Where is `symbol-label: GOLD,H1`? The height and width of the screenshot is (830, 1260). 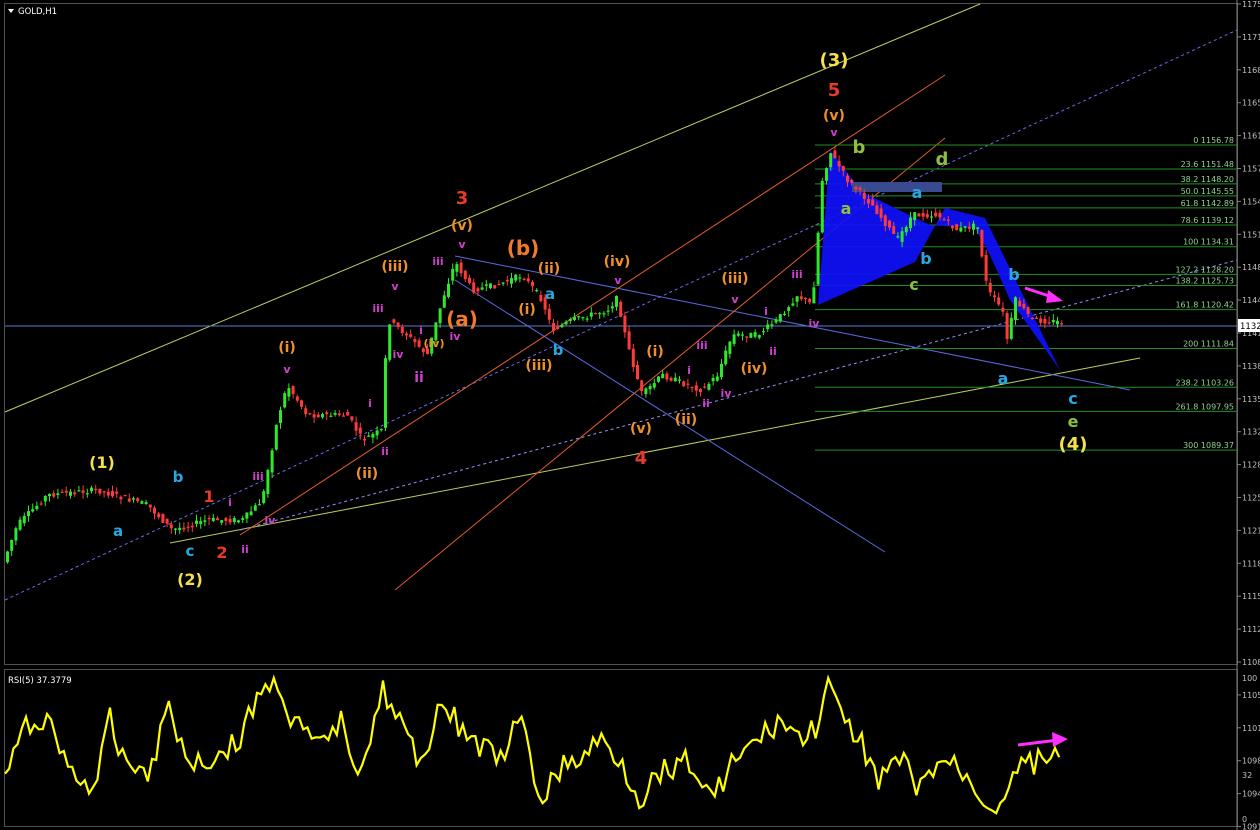 symbol-label: GOLD,H1 is located at coordinates (32, 12).